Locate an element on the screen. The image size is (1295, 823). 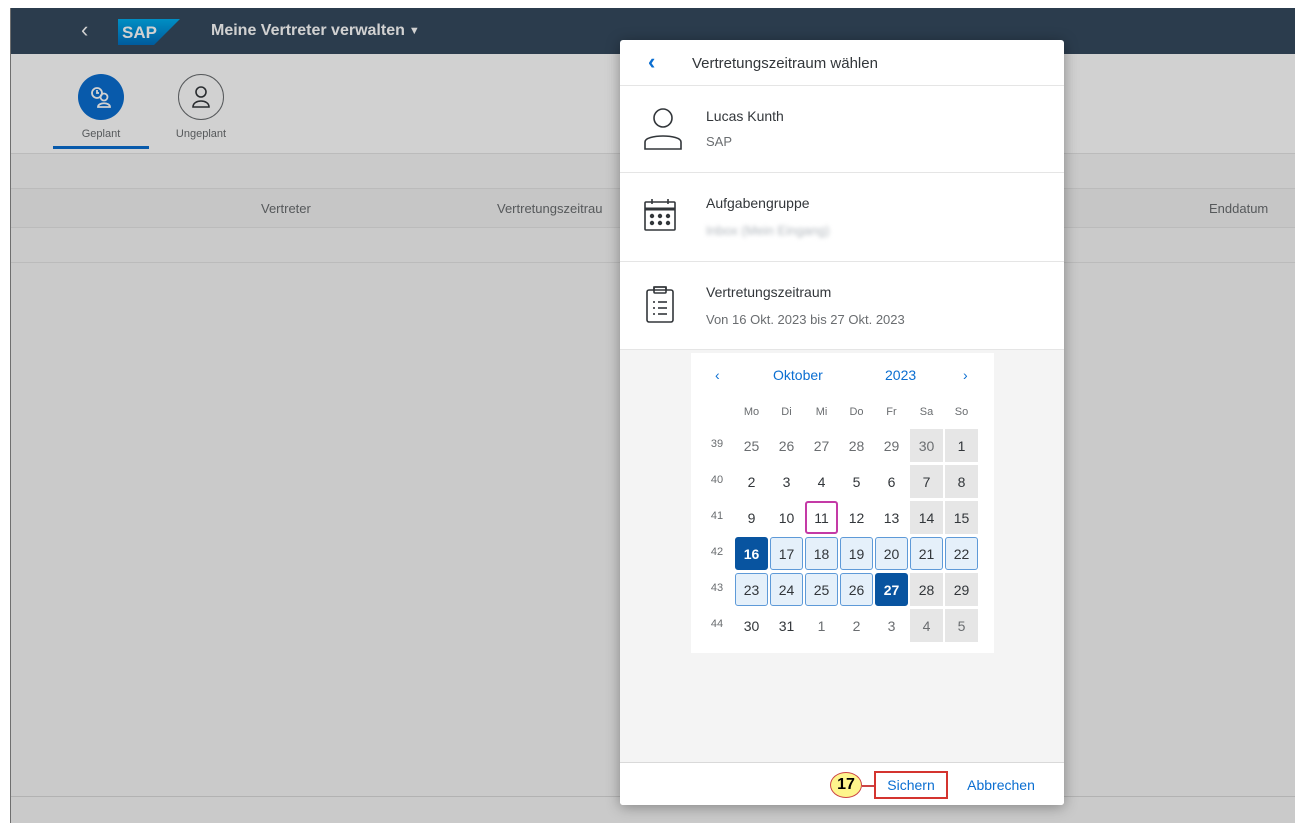
weekday-header: Sa is located at coordinates (926, 412).